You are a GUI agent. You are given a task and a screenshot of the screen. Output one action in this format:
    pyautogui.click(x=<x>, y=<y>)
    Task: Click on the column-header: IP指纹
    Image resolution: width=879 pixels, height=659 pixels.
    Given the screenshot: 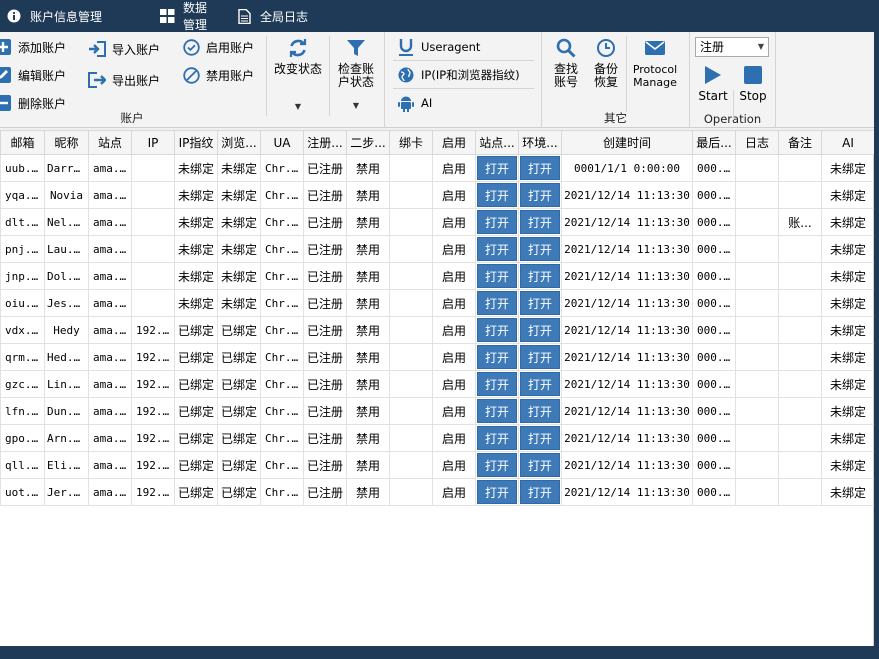 What is the action you would take?
    pyautogui.click(x=196, y=142)
    